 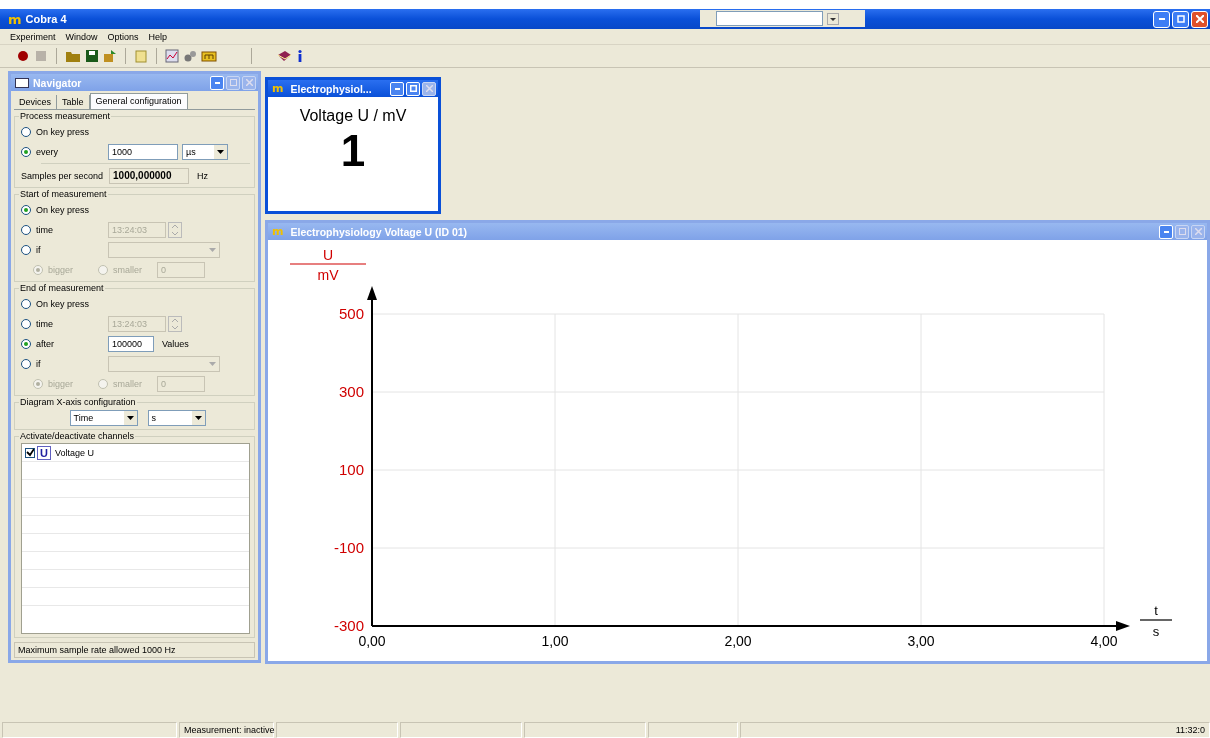 I want to click on menu-item: Experiment, so click(x=33, y=36).